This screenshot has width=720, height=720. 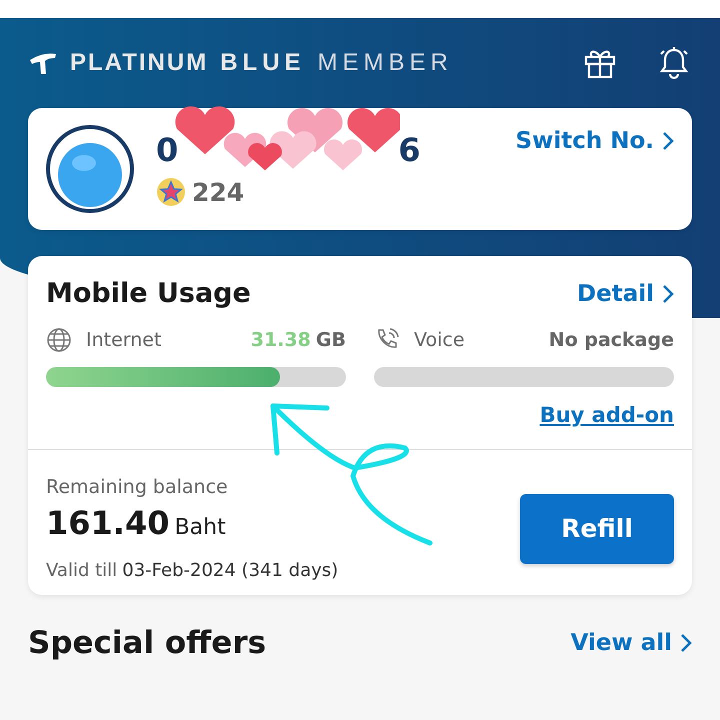 What do you see at coordinates (439, 340) in the screenshot?
I see `usage-label: Voice` at bounding box center [439, 340].